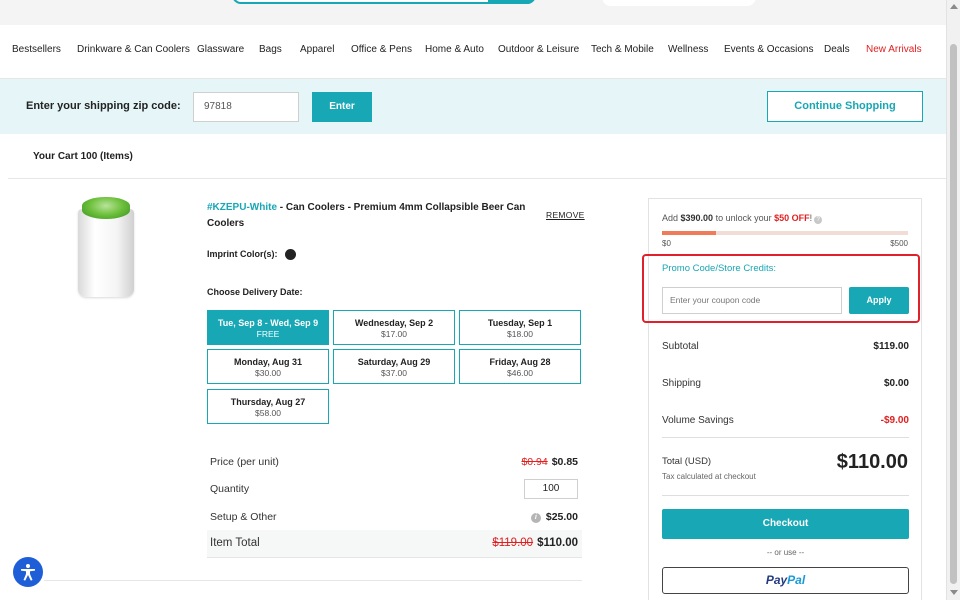 This screenshot has height=600, width=960. I want to click on quantity-label: Quantity, so click(230, 489).